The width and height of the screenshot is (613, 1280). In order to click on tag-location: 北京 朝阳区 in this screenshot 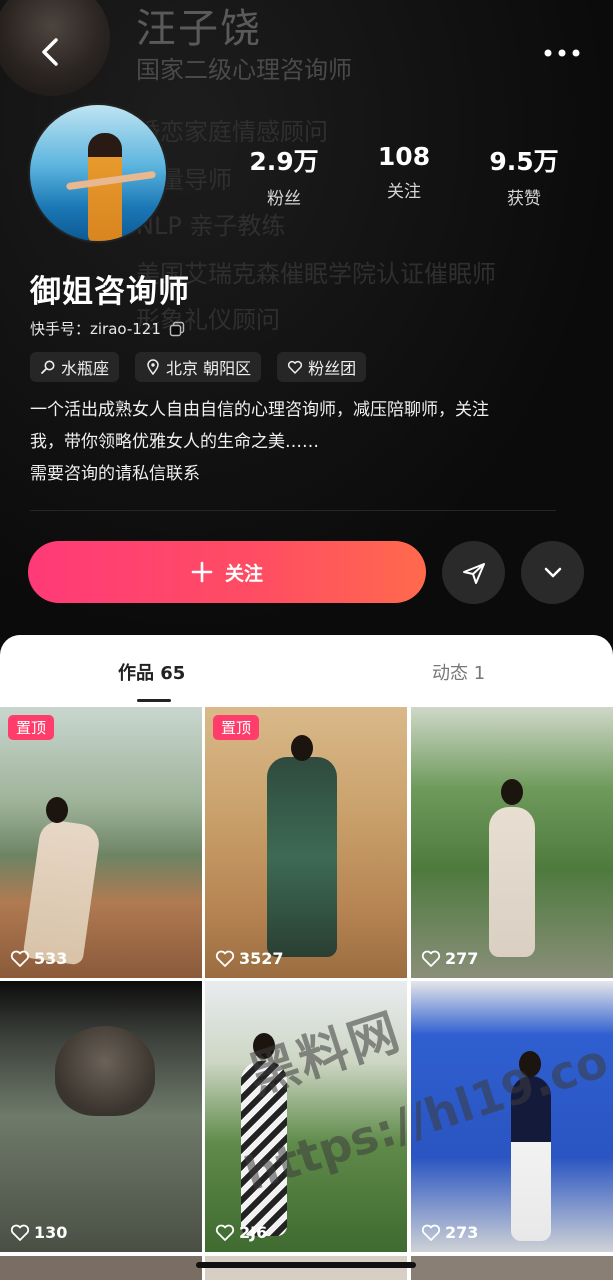, I will do `click(198, 367)`.